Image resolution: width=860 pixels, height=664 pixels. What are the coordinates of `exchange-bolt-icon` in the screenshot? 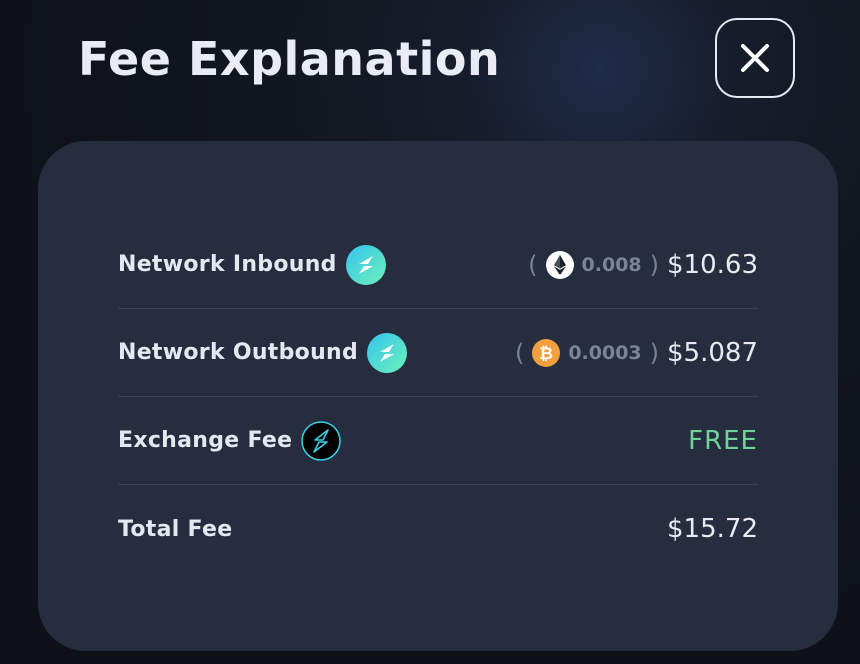 It's located at (321, 440).